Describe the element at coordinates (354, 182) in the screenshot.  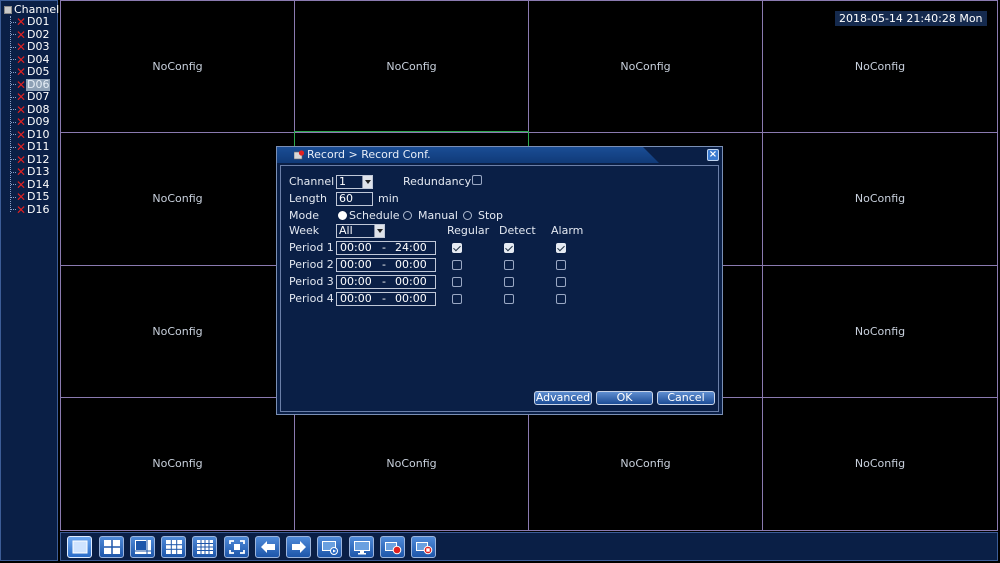
I see `channel-select: 1` at that location.